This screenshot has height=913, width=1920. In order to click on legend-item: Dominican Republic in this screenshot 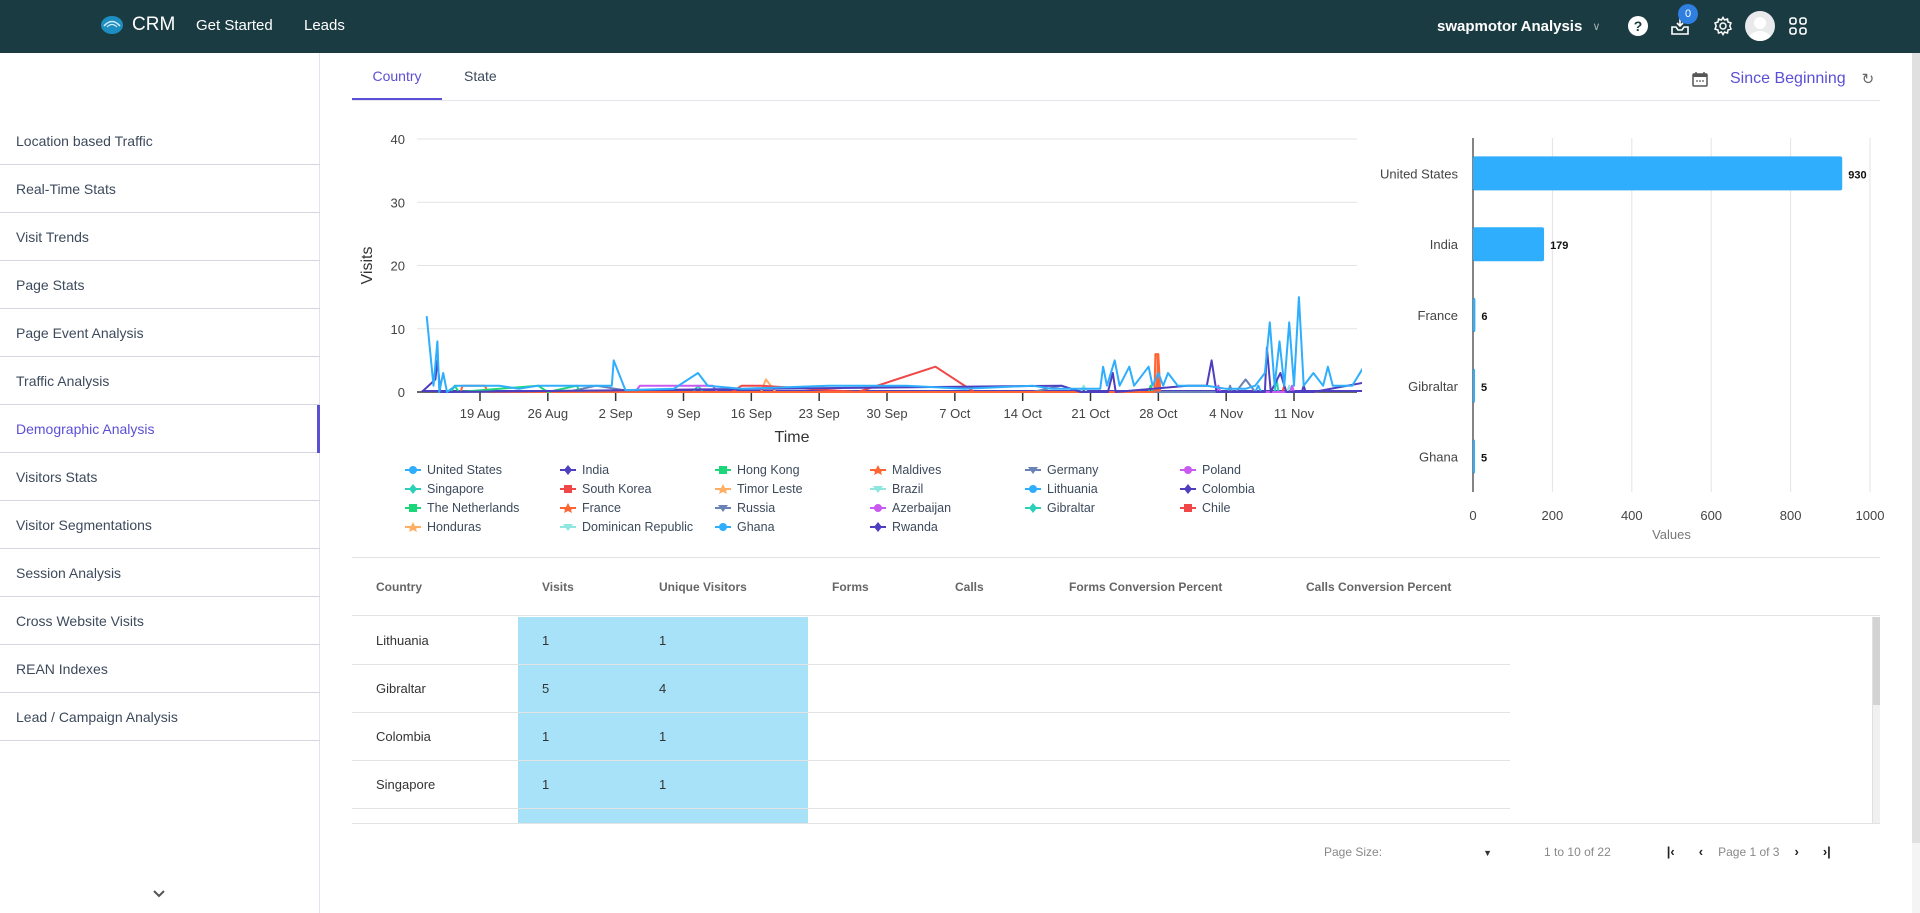, I will do `click(637, 527)`.